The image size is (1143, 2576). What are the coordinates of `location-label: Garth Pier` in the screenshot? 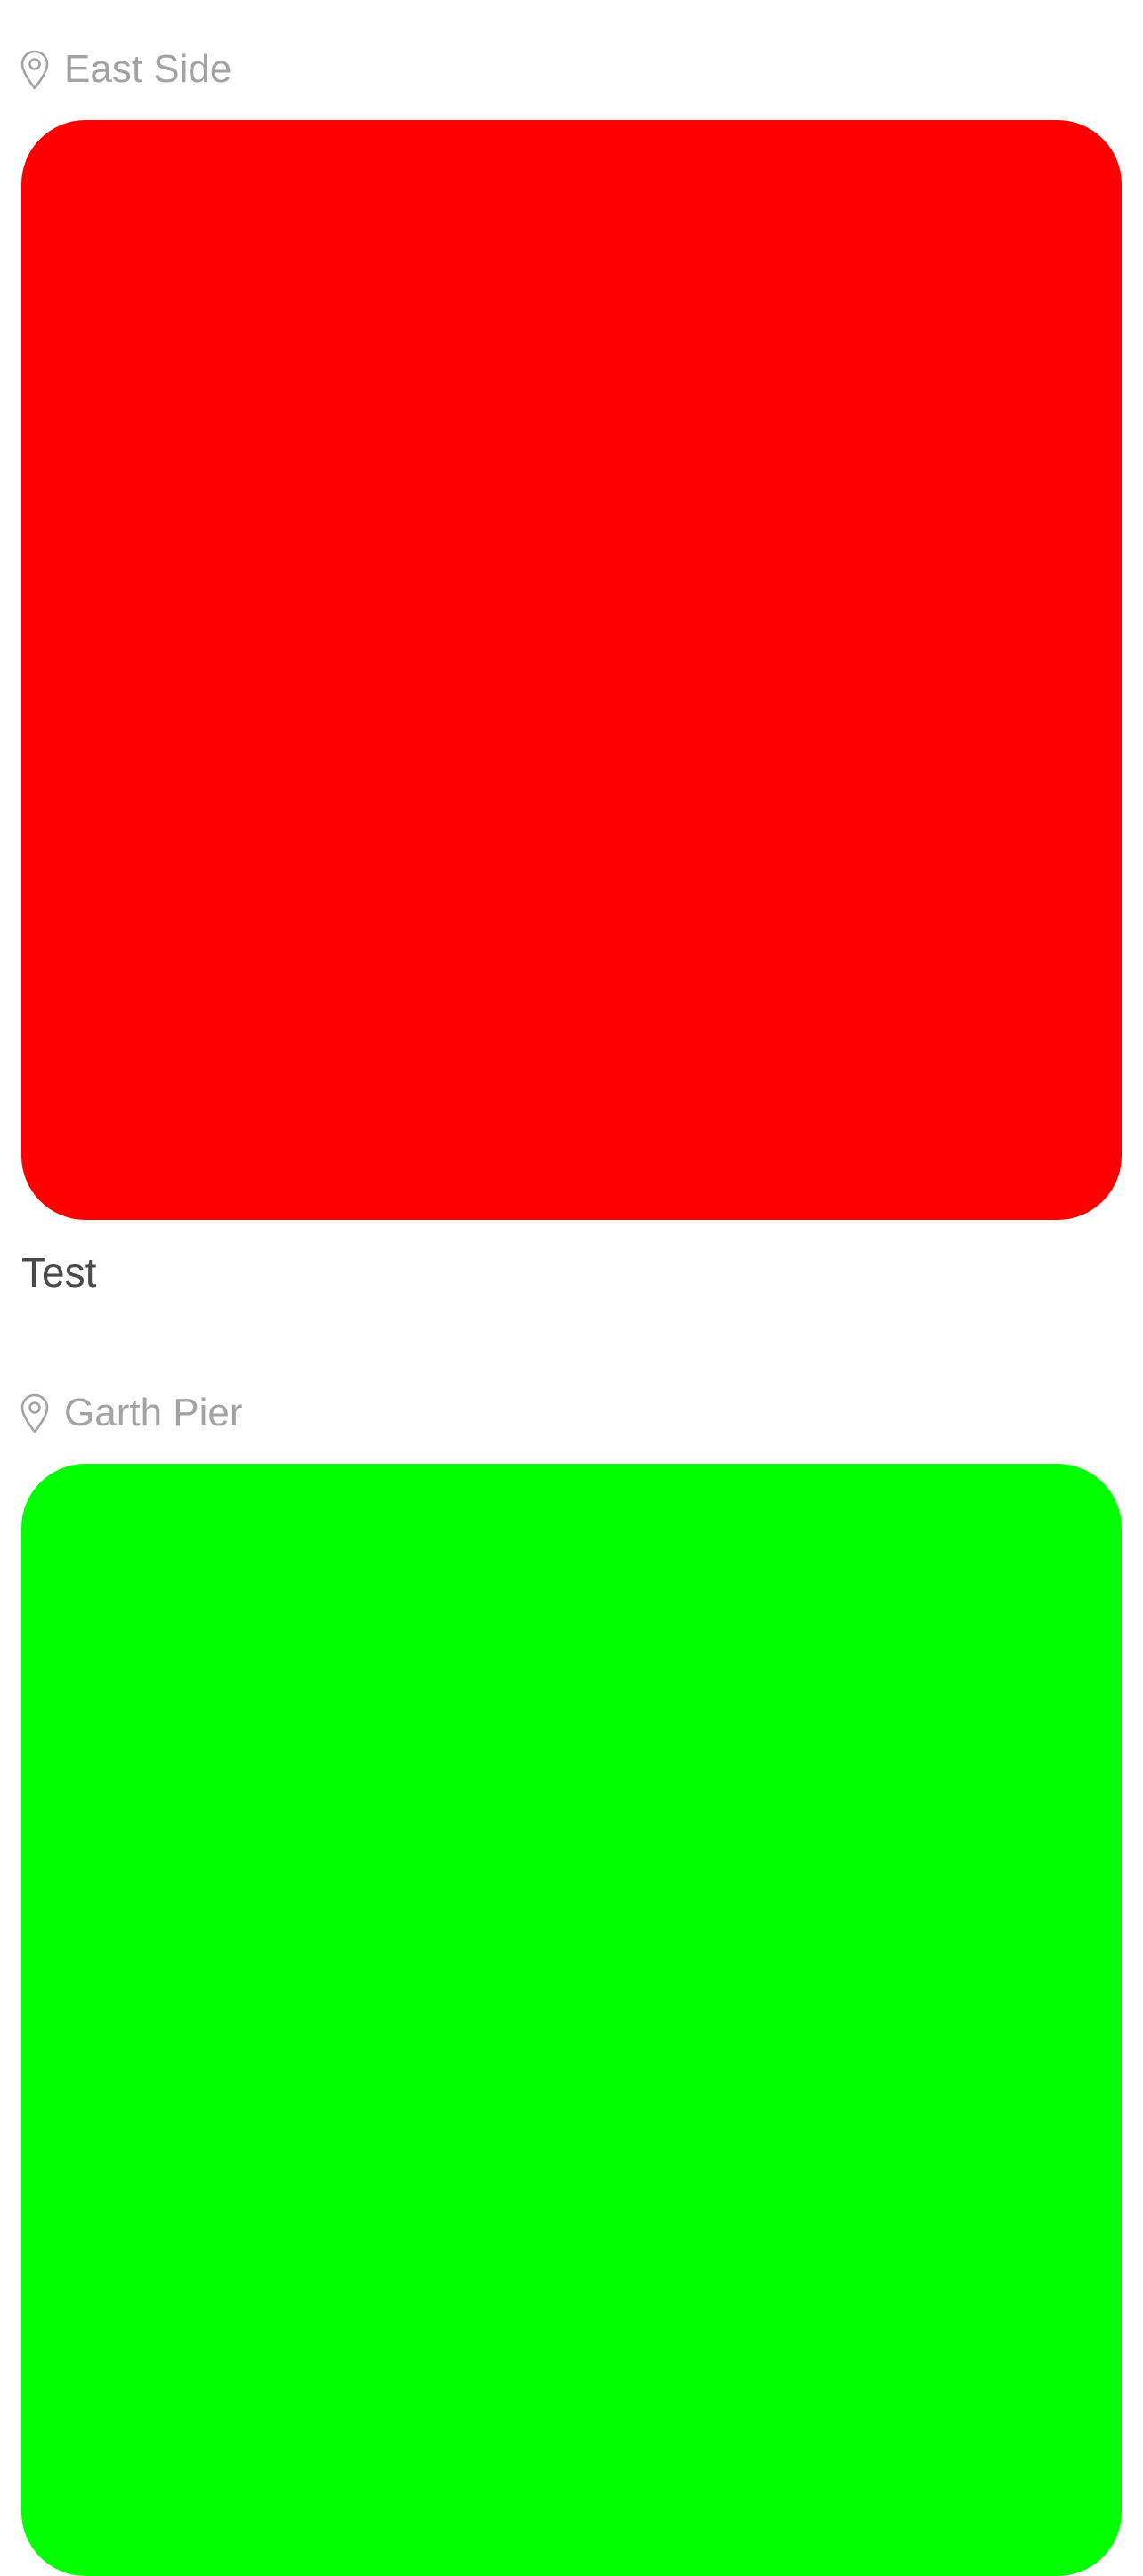 It's located at (153, 1412).